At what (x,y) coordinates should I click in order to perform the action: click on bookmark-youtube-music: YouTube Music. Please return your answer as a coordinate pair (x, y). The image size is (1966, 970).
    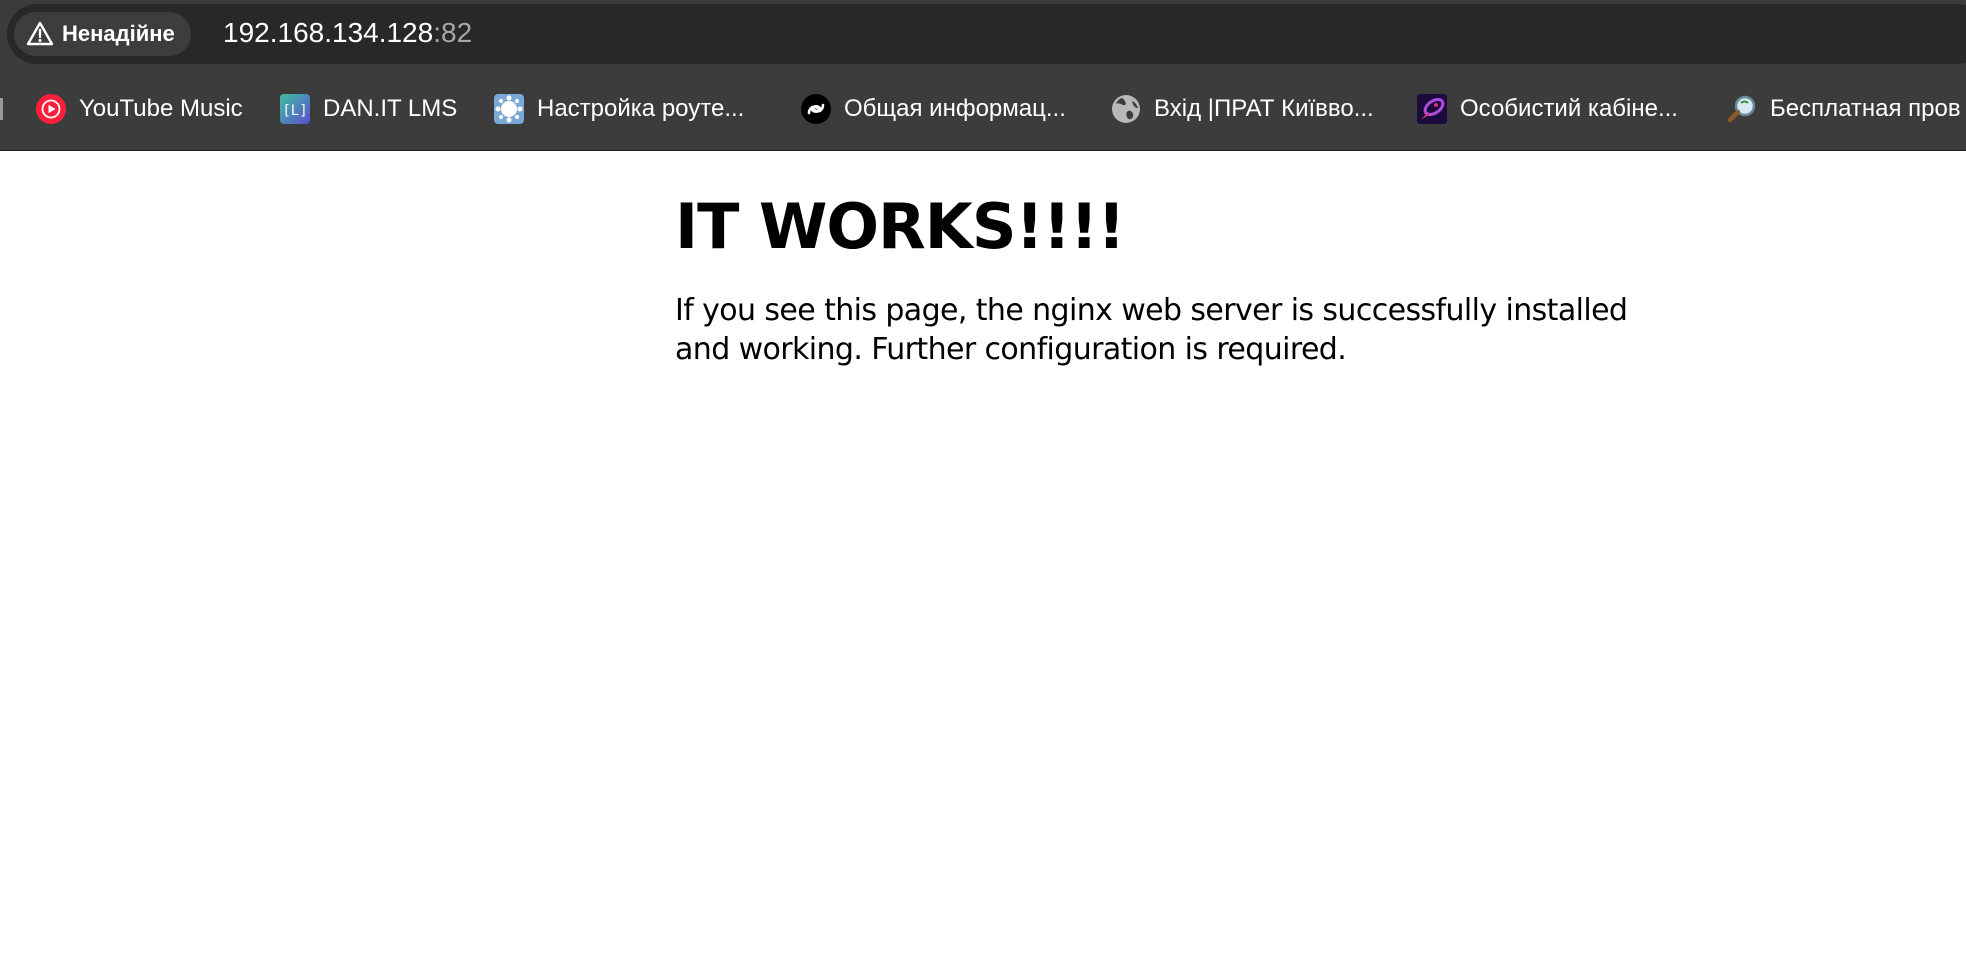
    Looking at the image, I should click on (139, 109).